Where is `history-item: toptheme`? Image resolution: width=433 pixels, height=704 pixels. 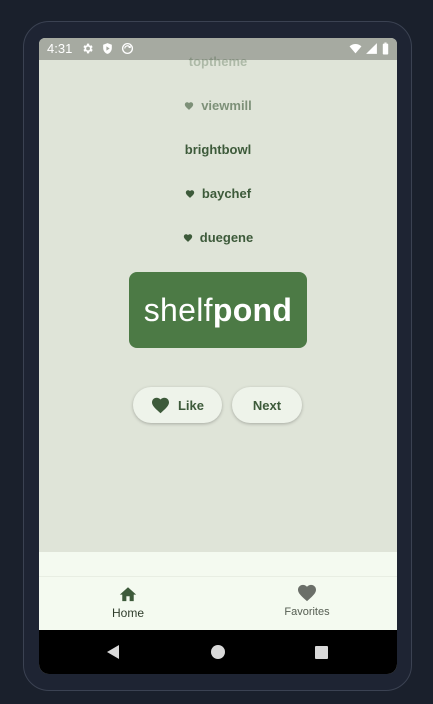
history-item: toptheme is located at coordinates (218, 61).